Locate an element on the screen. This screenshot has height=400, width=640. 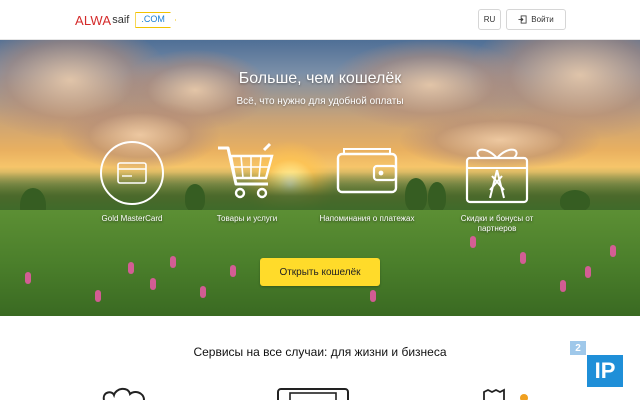
login-label: Войти is located at coordinates (542, 19).